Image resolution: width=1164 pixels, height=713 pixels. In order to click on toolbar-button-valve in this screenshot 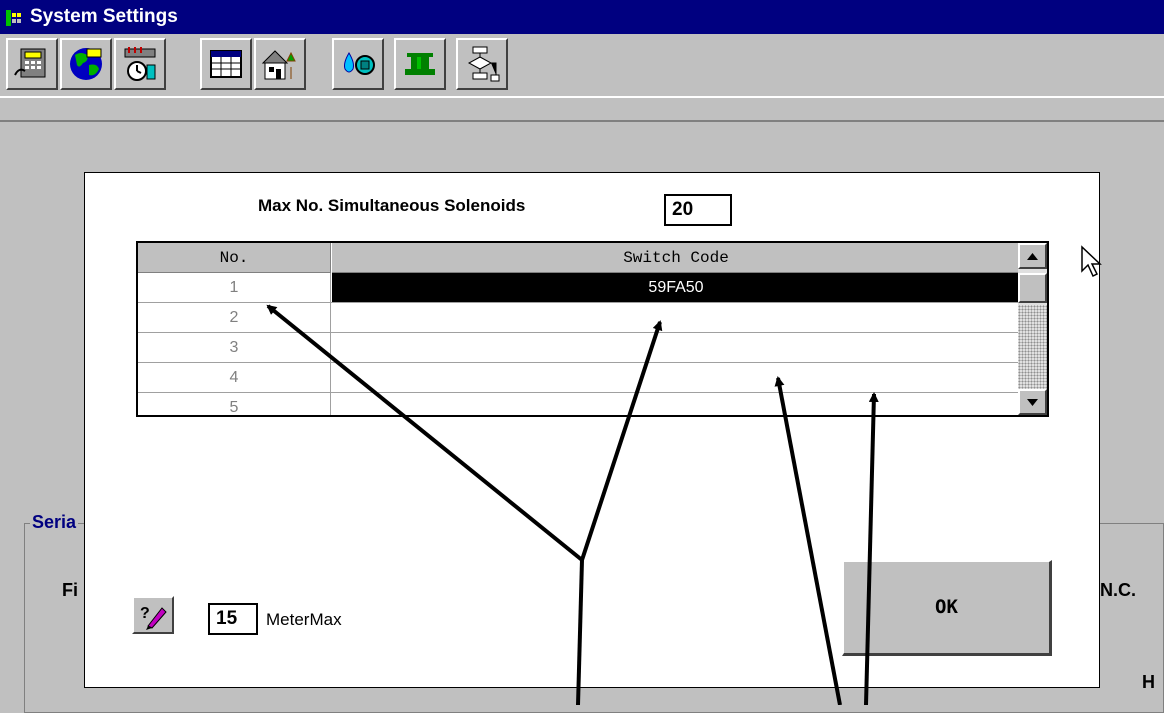, I will do `click(420, 64)`.